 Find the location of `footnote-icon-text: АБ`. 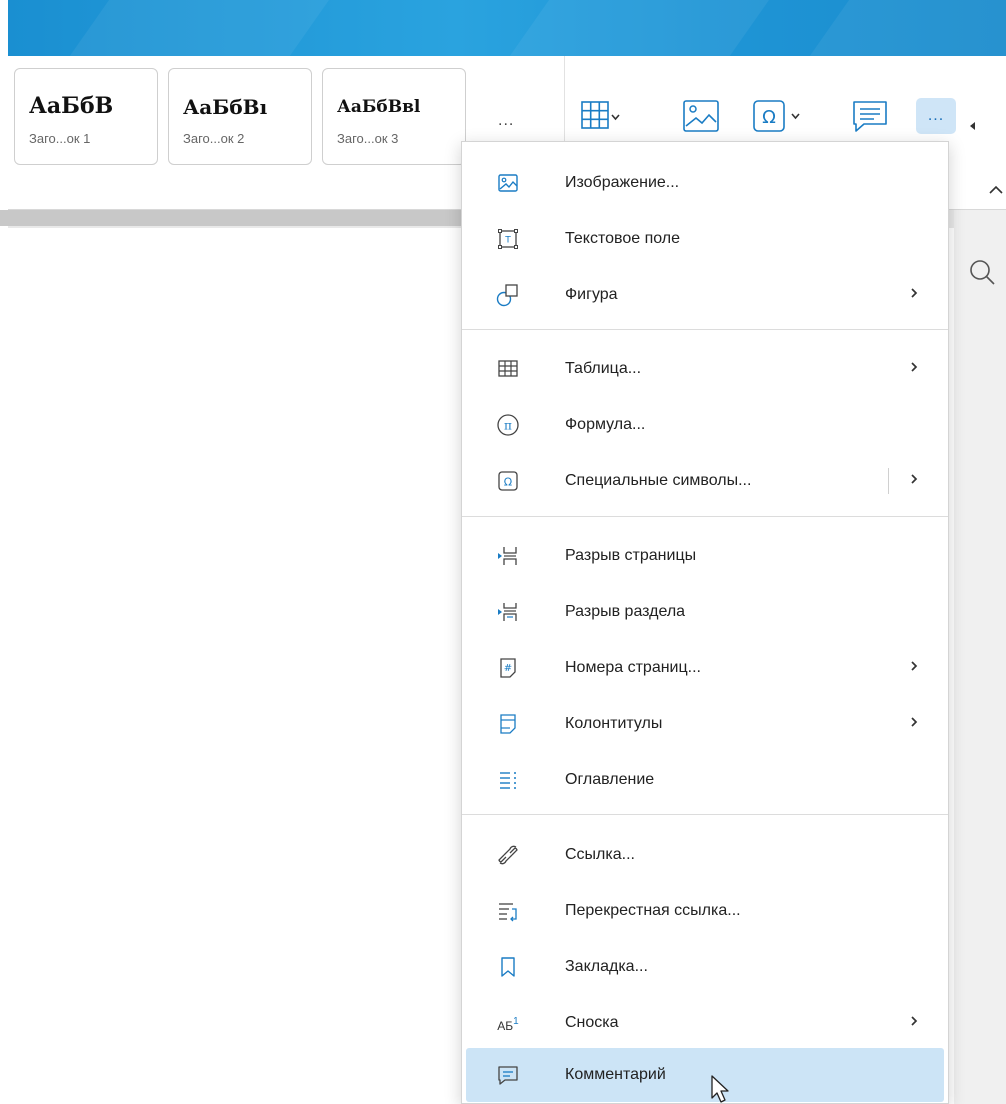

footnote-icon-text: АБ is located at coordinates (505, 1026).